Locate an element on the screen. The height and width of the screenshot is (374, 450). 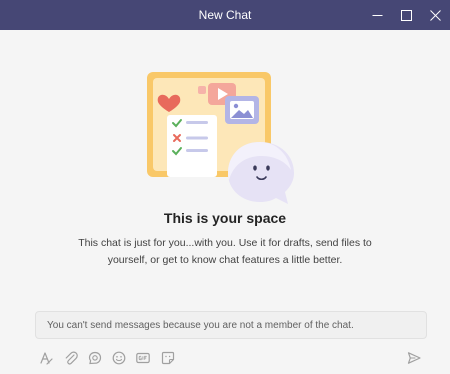
sticker-button is located at coordinates (168, 358).